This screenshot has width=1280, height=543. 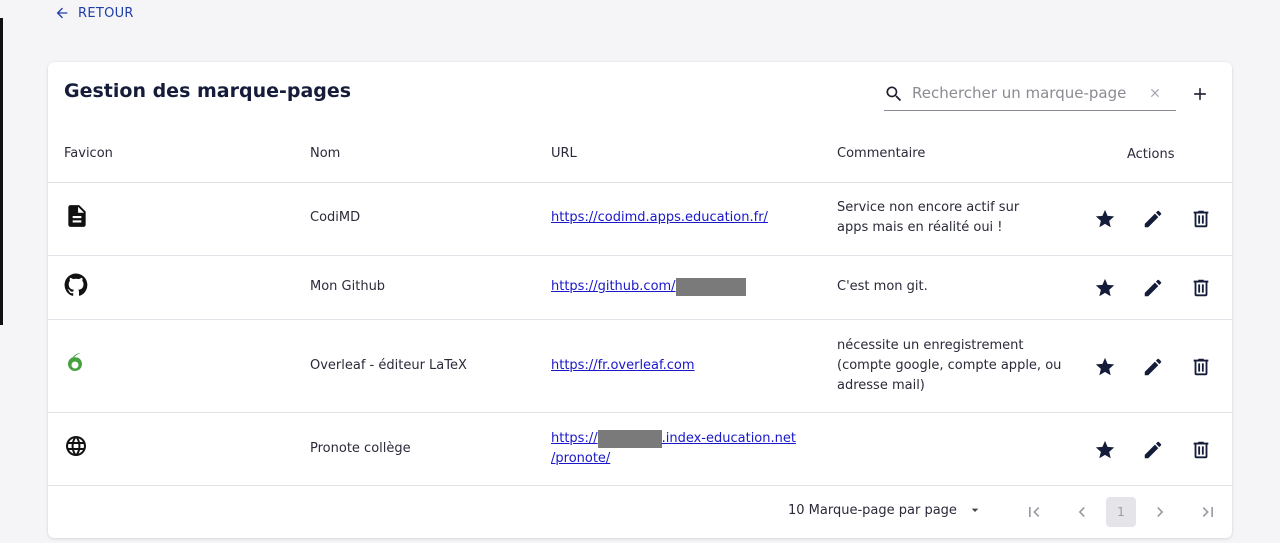 I want to click on table-footer: 10 Marque-page par page 1, so click(x=640, y=512).